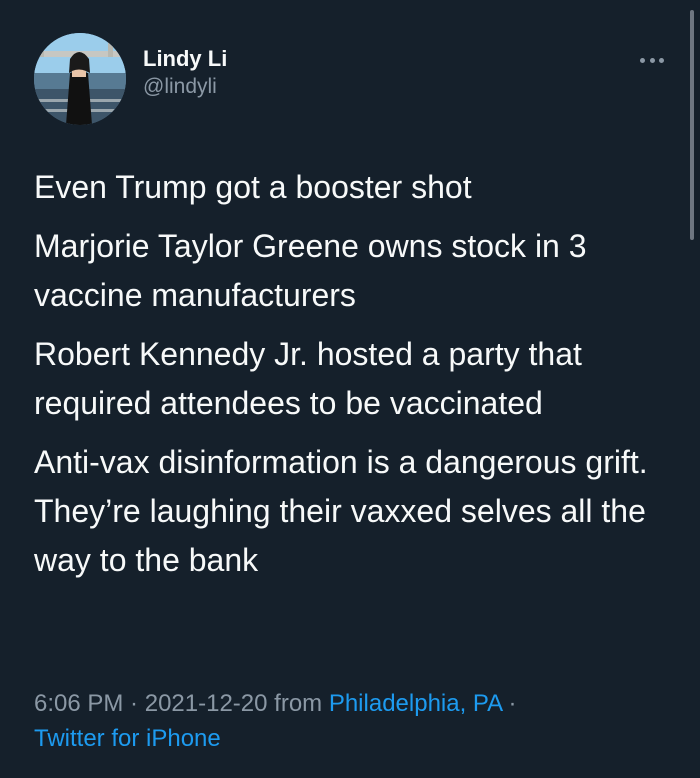  I want to click on tweet-date: 2021-12-20, so click(206, 703).